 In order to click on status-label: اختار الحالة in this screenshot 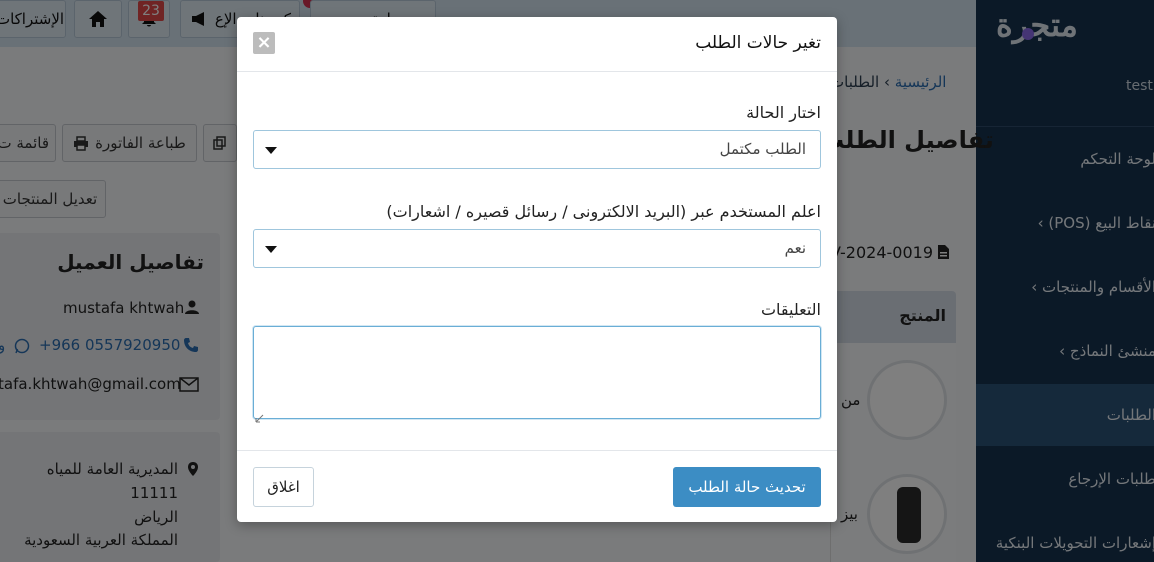, I will do `click(783, 112)`.